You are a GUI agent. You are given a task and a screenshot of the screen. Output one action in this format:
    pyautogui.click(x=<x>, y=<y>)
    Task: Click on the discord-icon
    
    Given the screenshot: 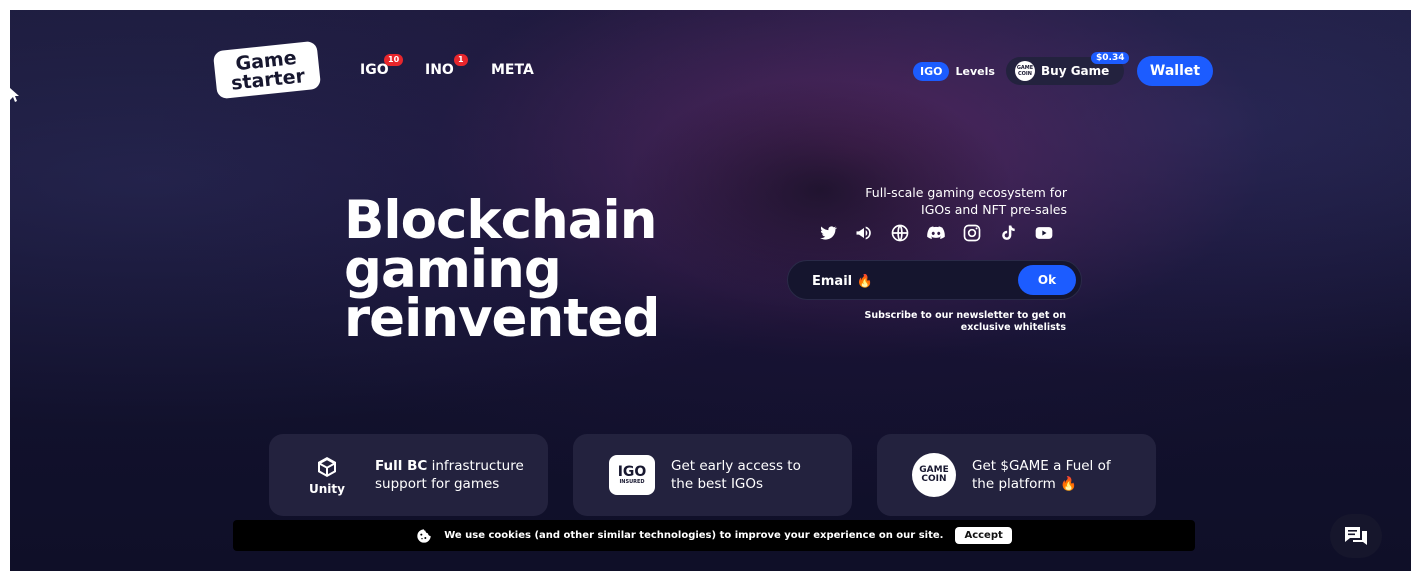 What is the action you would take?
    pyautogui.click(x=936, y=233)
    